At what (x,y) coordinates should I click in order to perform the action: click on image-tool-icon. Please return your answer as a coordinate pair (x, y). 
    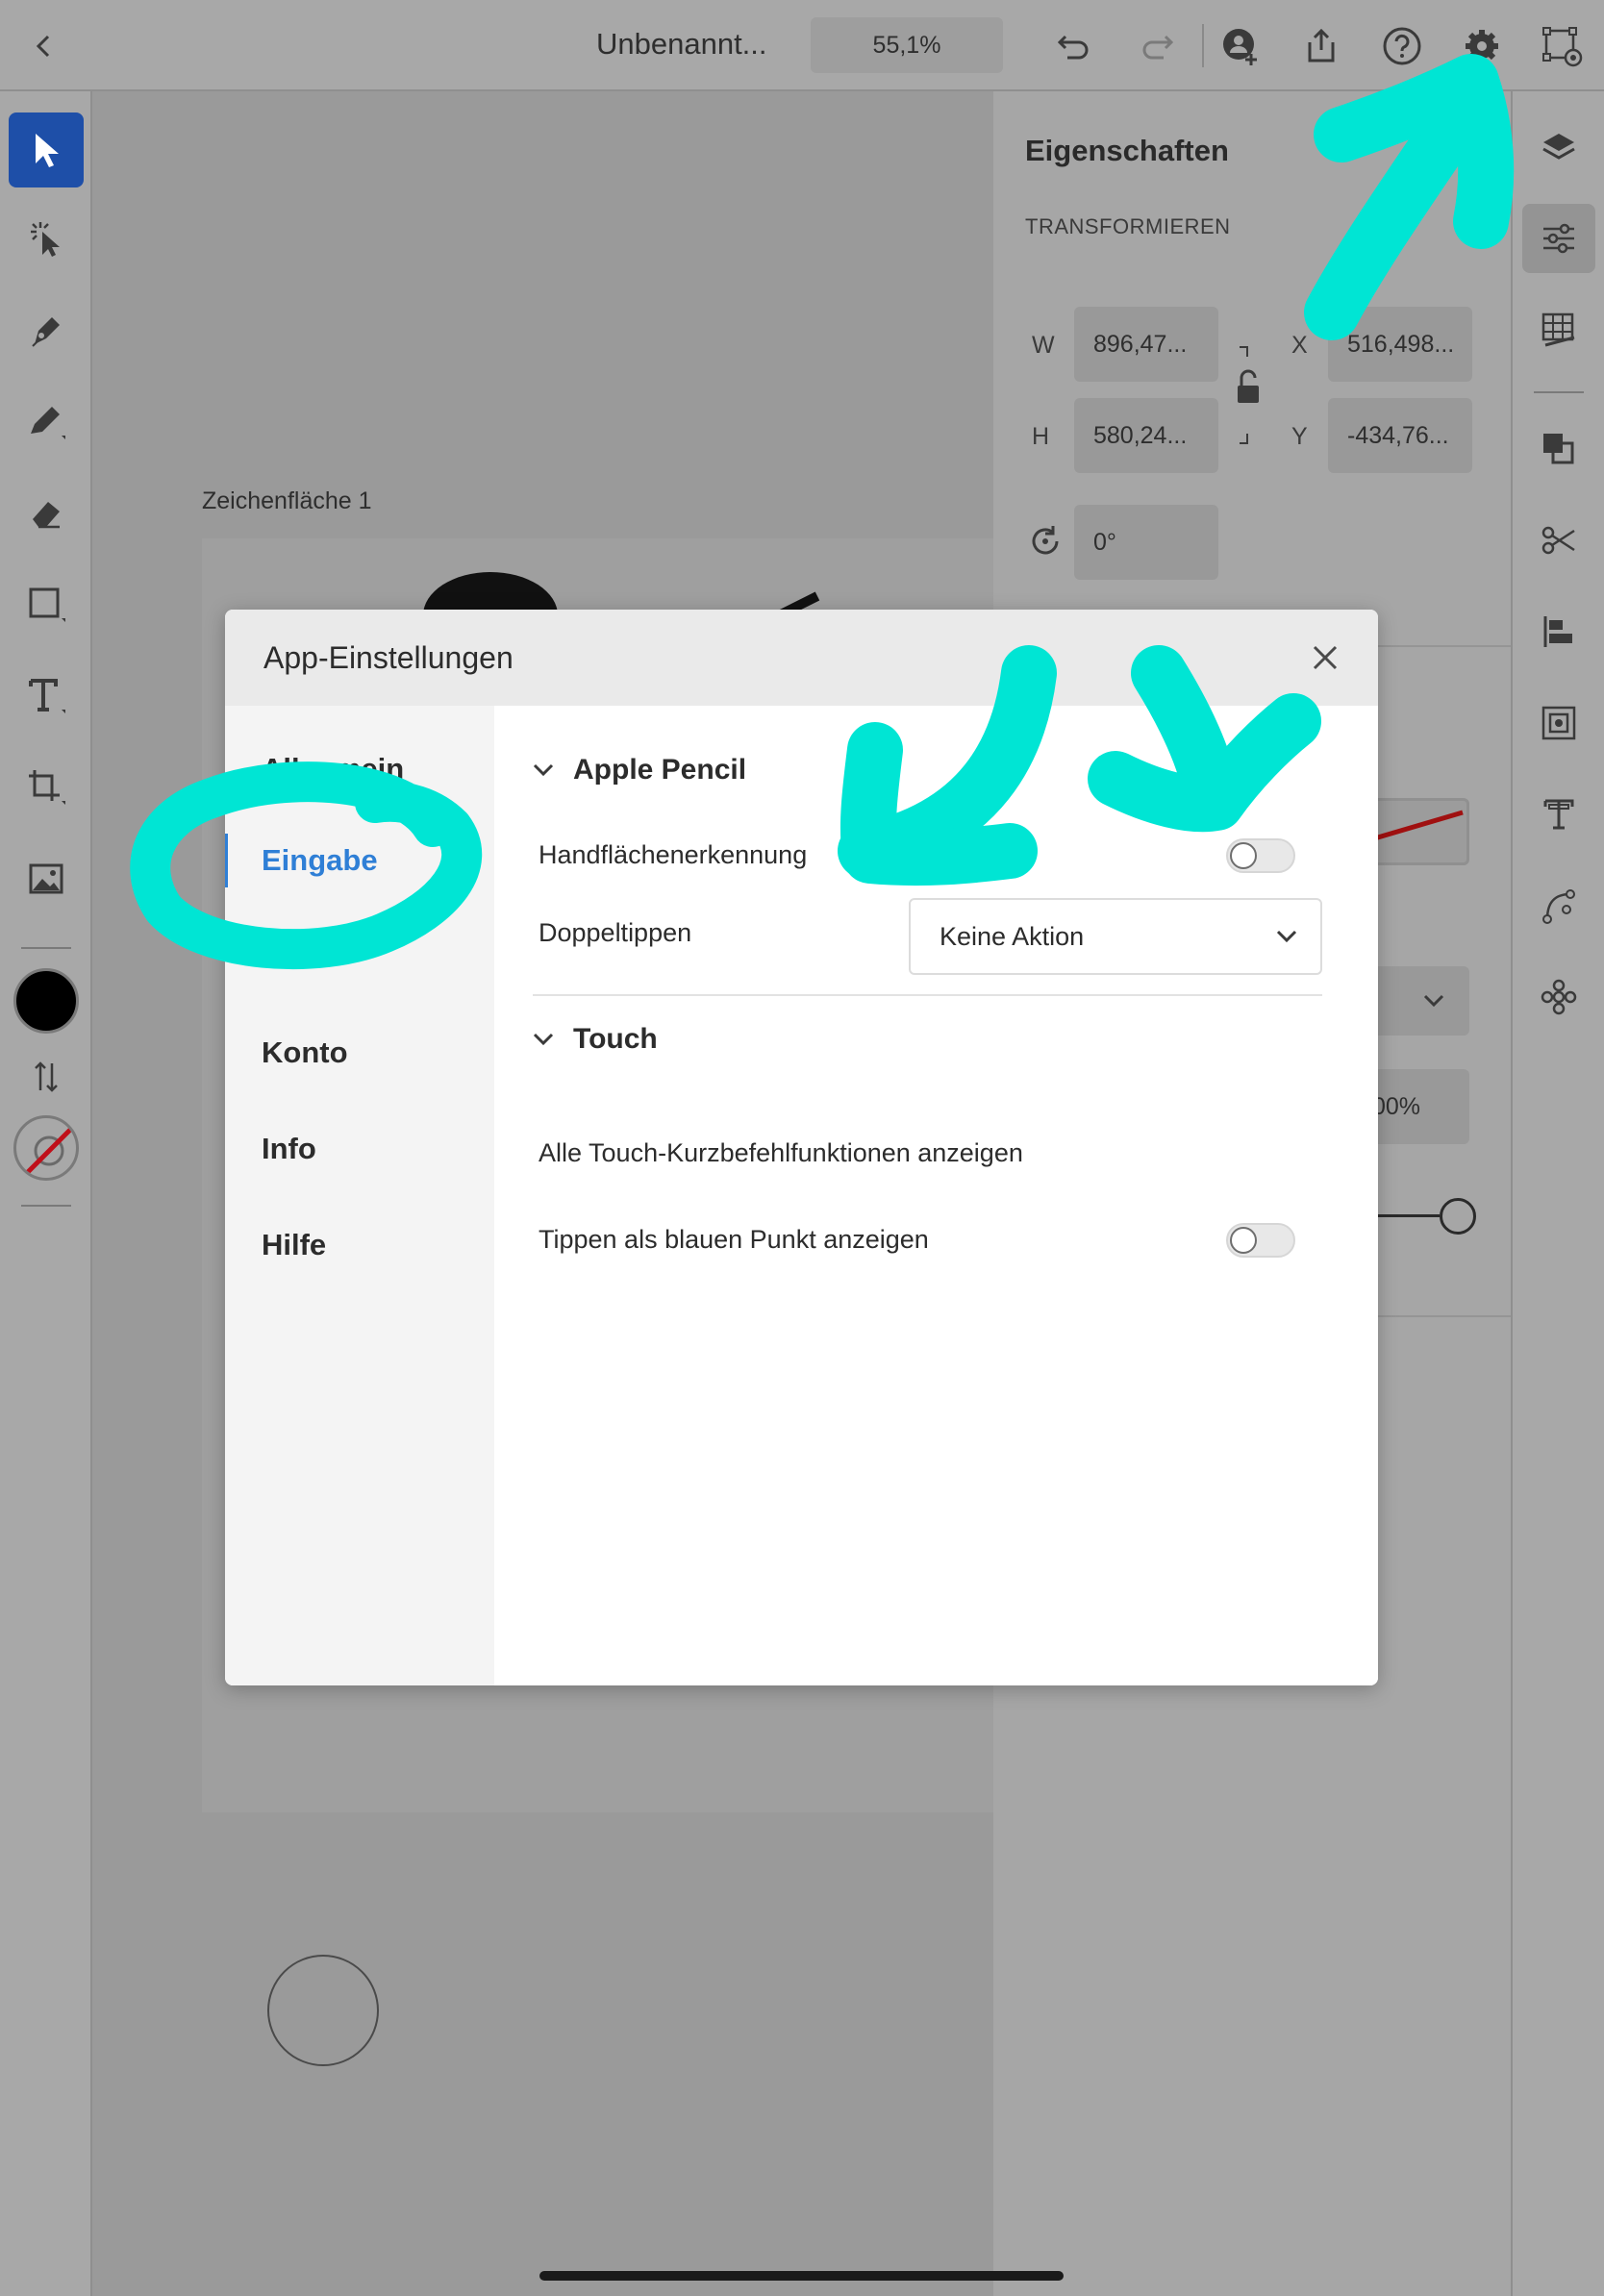
    Looking at the image, I should click on (46, 878).